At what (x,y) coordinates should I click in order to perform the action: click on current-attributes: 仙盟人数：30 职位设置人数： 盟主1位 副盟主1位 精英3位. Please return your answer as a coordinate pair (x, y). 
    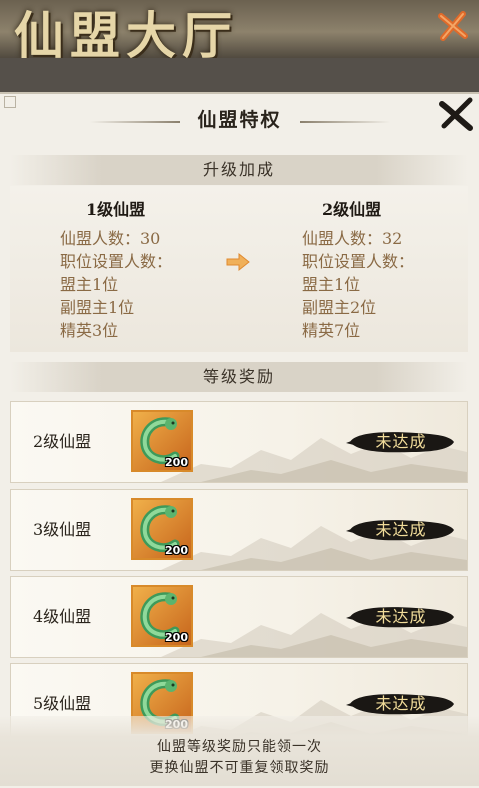
    Looking at the image, I should click on (116, 284).